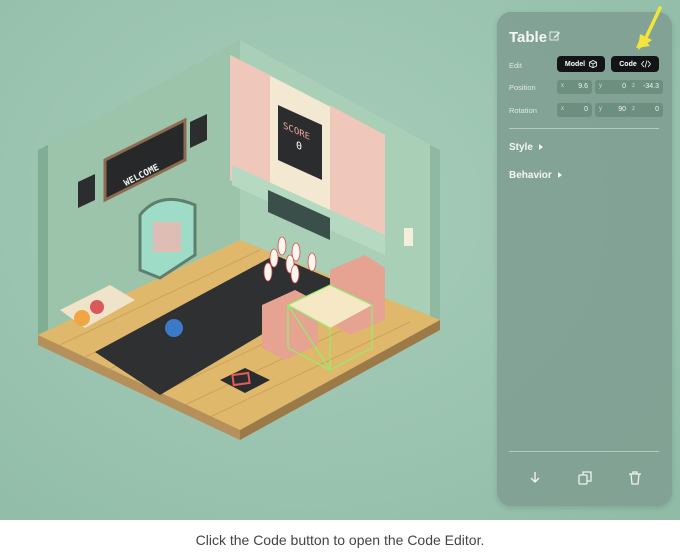 This screenshot has width=680, height=560. Describe the element at coordinates (574, 87) in the screenshot. I see `position-x-field: x 9.6` at that location.